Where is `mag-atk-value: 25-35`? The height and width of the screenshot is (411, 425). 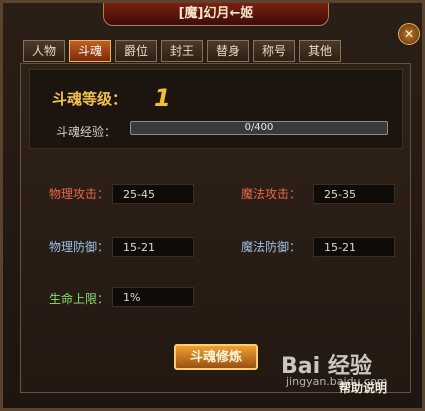
mag-atk-value: 25-35 is located at coordinates (354, 194).